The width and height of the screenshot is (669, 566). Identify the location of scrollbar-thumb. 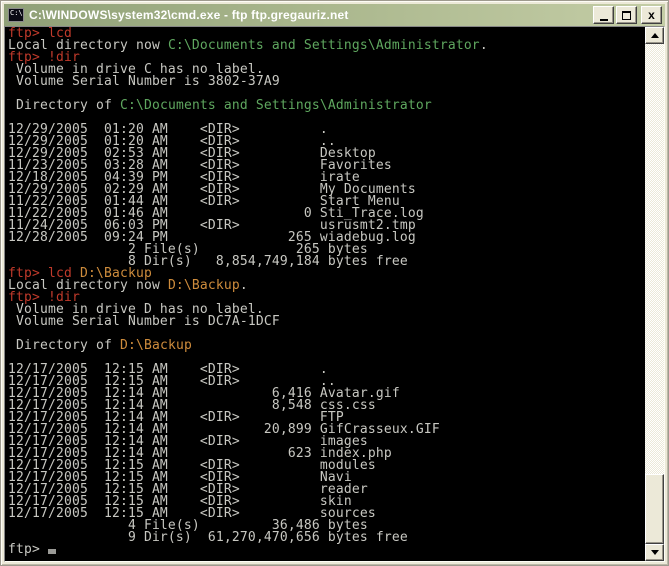
(654, 509).